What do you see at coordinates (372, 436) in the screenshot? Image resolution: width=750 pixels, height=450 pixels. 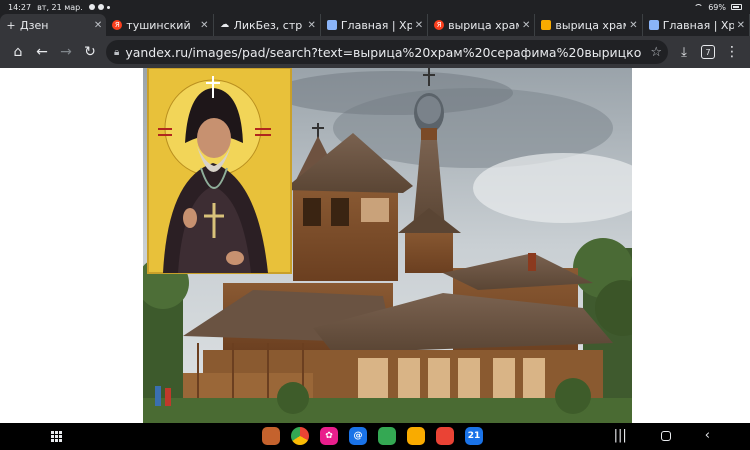 I see `app-dock: ✿ @ 21` at bounding box center [372, 436].